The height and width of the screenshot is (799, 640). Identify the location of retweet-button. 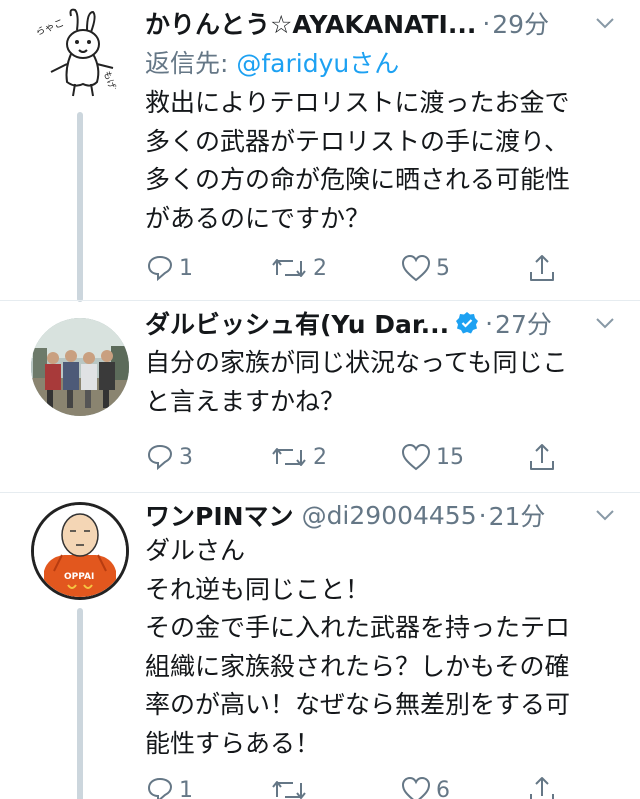
(291, 785).